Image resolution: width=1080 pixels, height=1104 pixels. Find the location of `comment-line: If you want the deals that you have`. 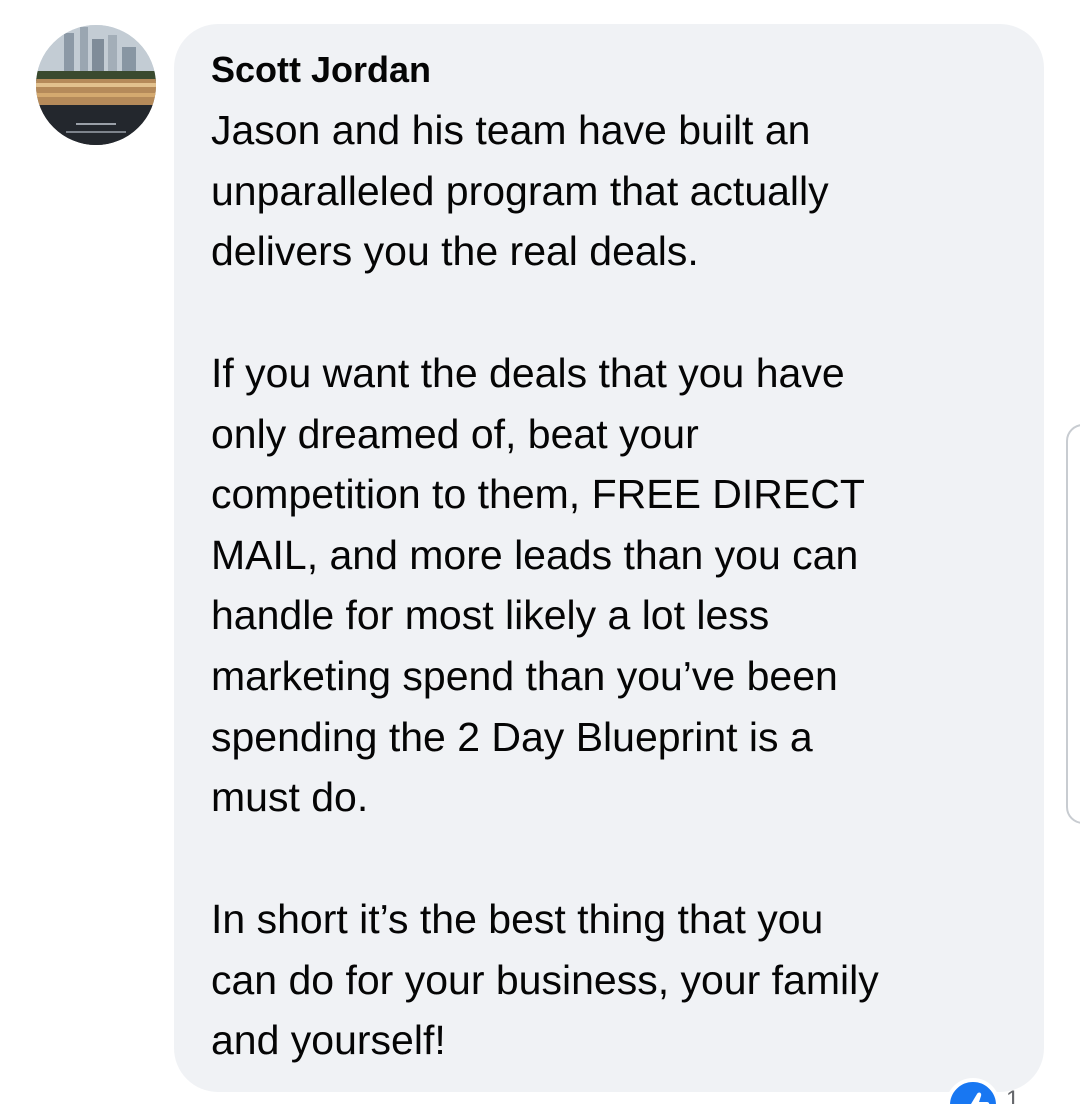

comment-line: If you want the deals that you have is located at coordinates (528, 373).